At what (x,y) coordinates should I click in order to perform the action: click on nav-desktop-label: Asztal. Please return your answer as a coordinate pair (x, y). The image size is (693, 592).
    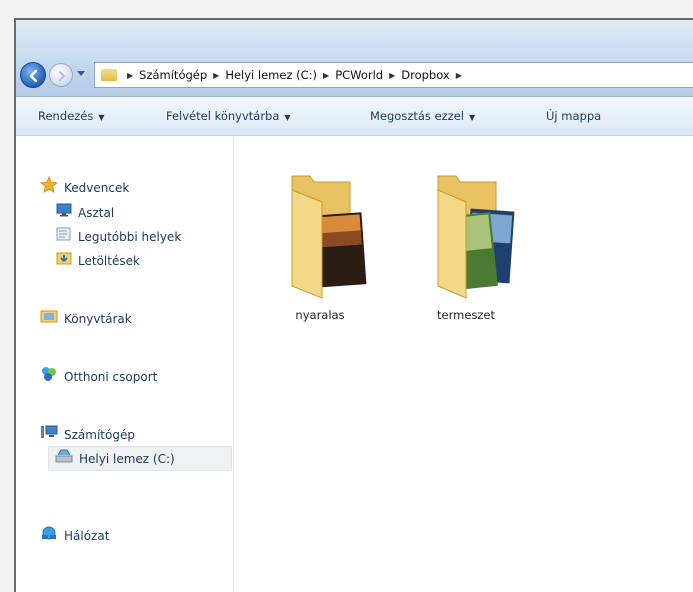
    Looking at the image, I should click on (96, 213).